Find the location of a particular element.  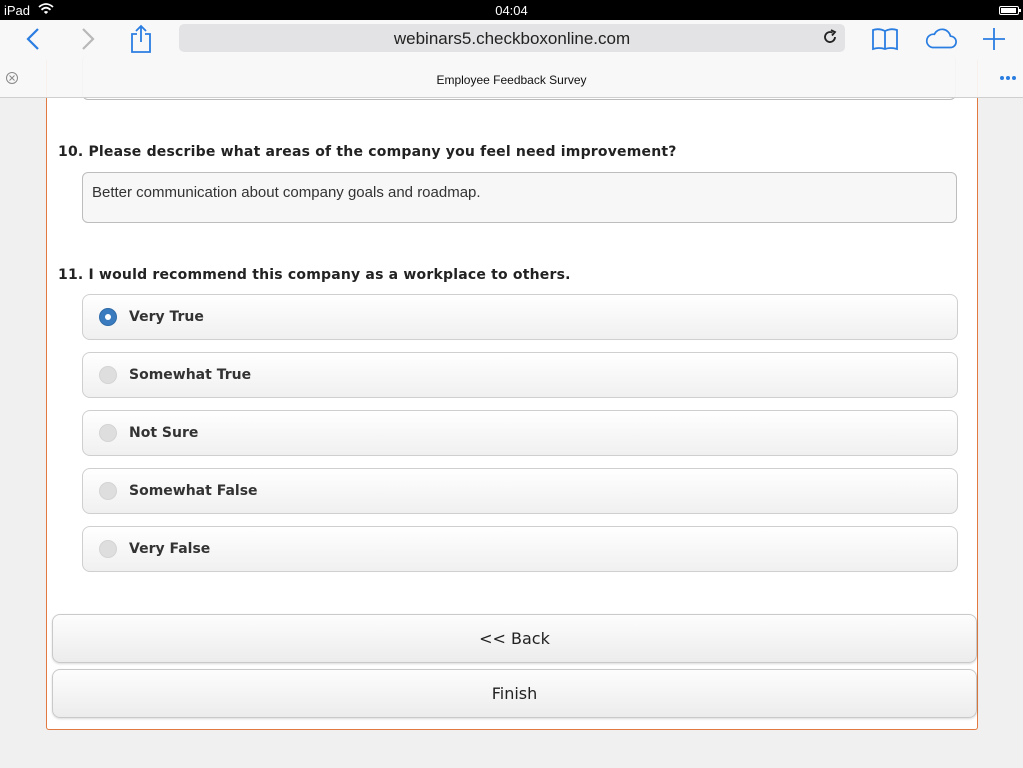

tab-bar: Employee Feedback Survey is located at coordinates (511, 78).